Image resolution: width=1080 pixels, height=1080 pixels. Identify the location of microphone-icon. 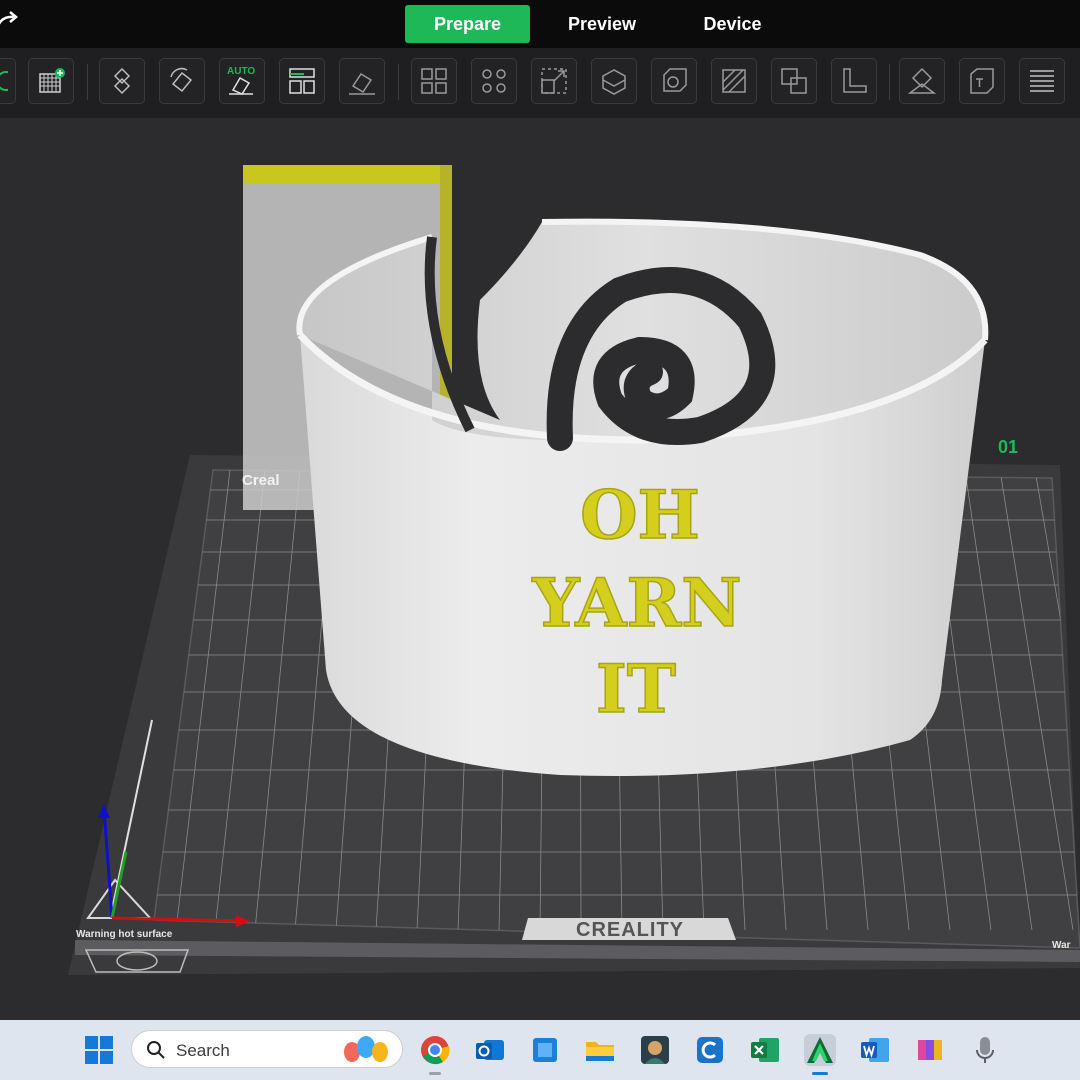
(985, 1050).